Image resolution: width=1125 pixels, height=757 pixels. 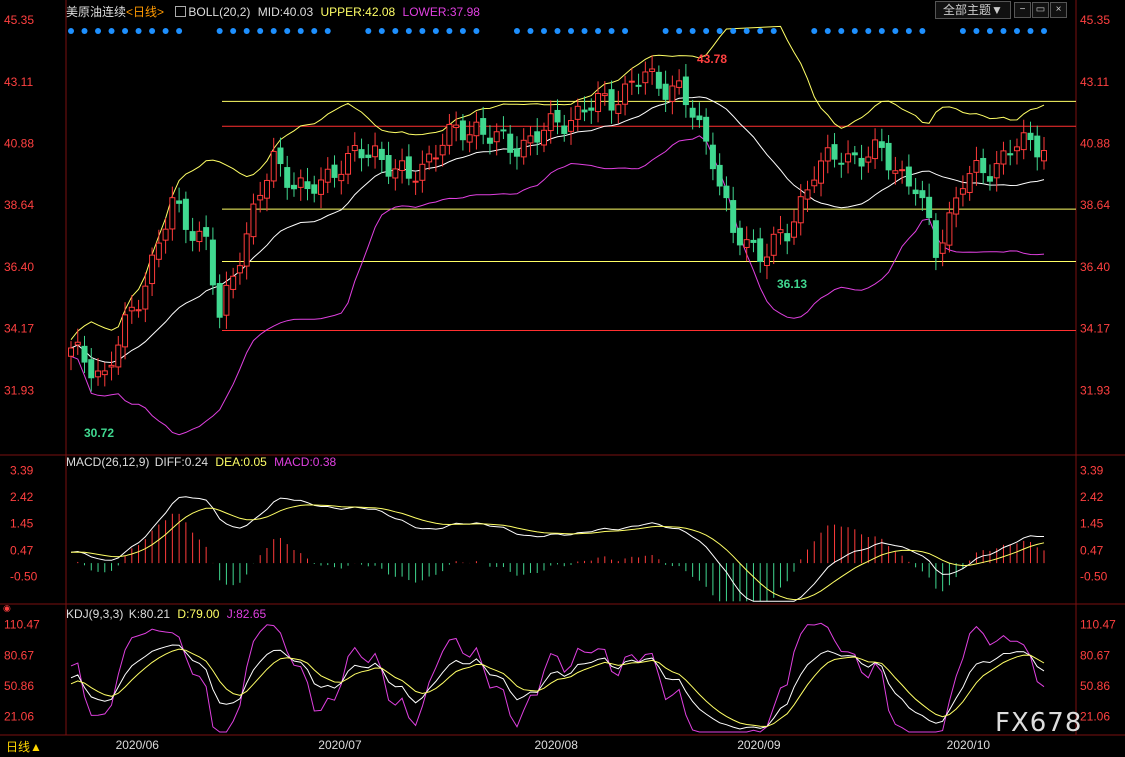 I want to click on y-tick-label: -0.50, so click(x=24, y=577).